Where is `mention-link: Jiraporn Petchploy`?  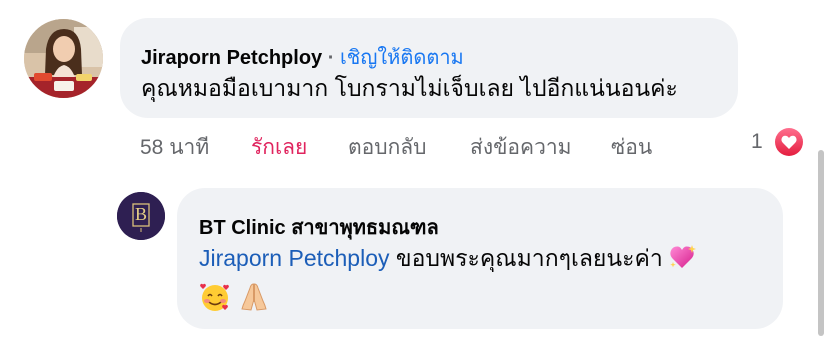 mention-link: Jiraporn Petchploy is located at coordinates (294, 258).